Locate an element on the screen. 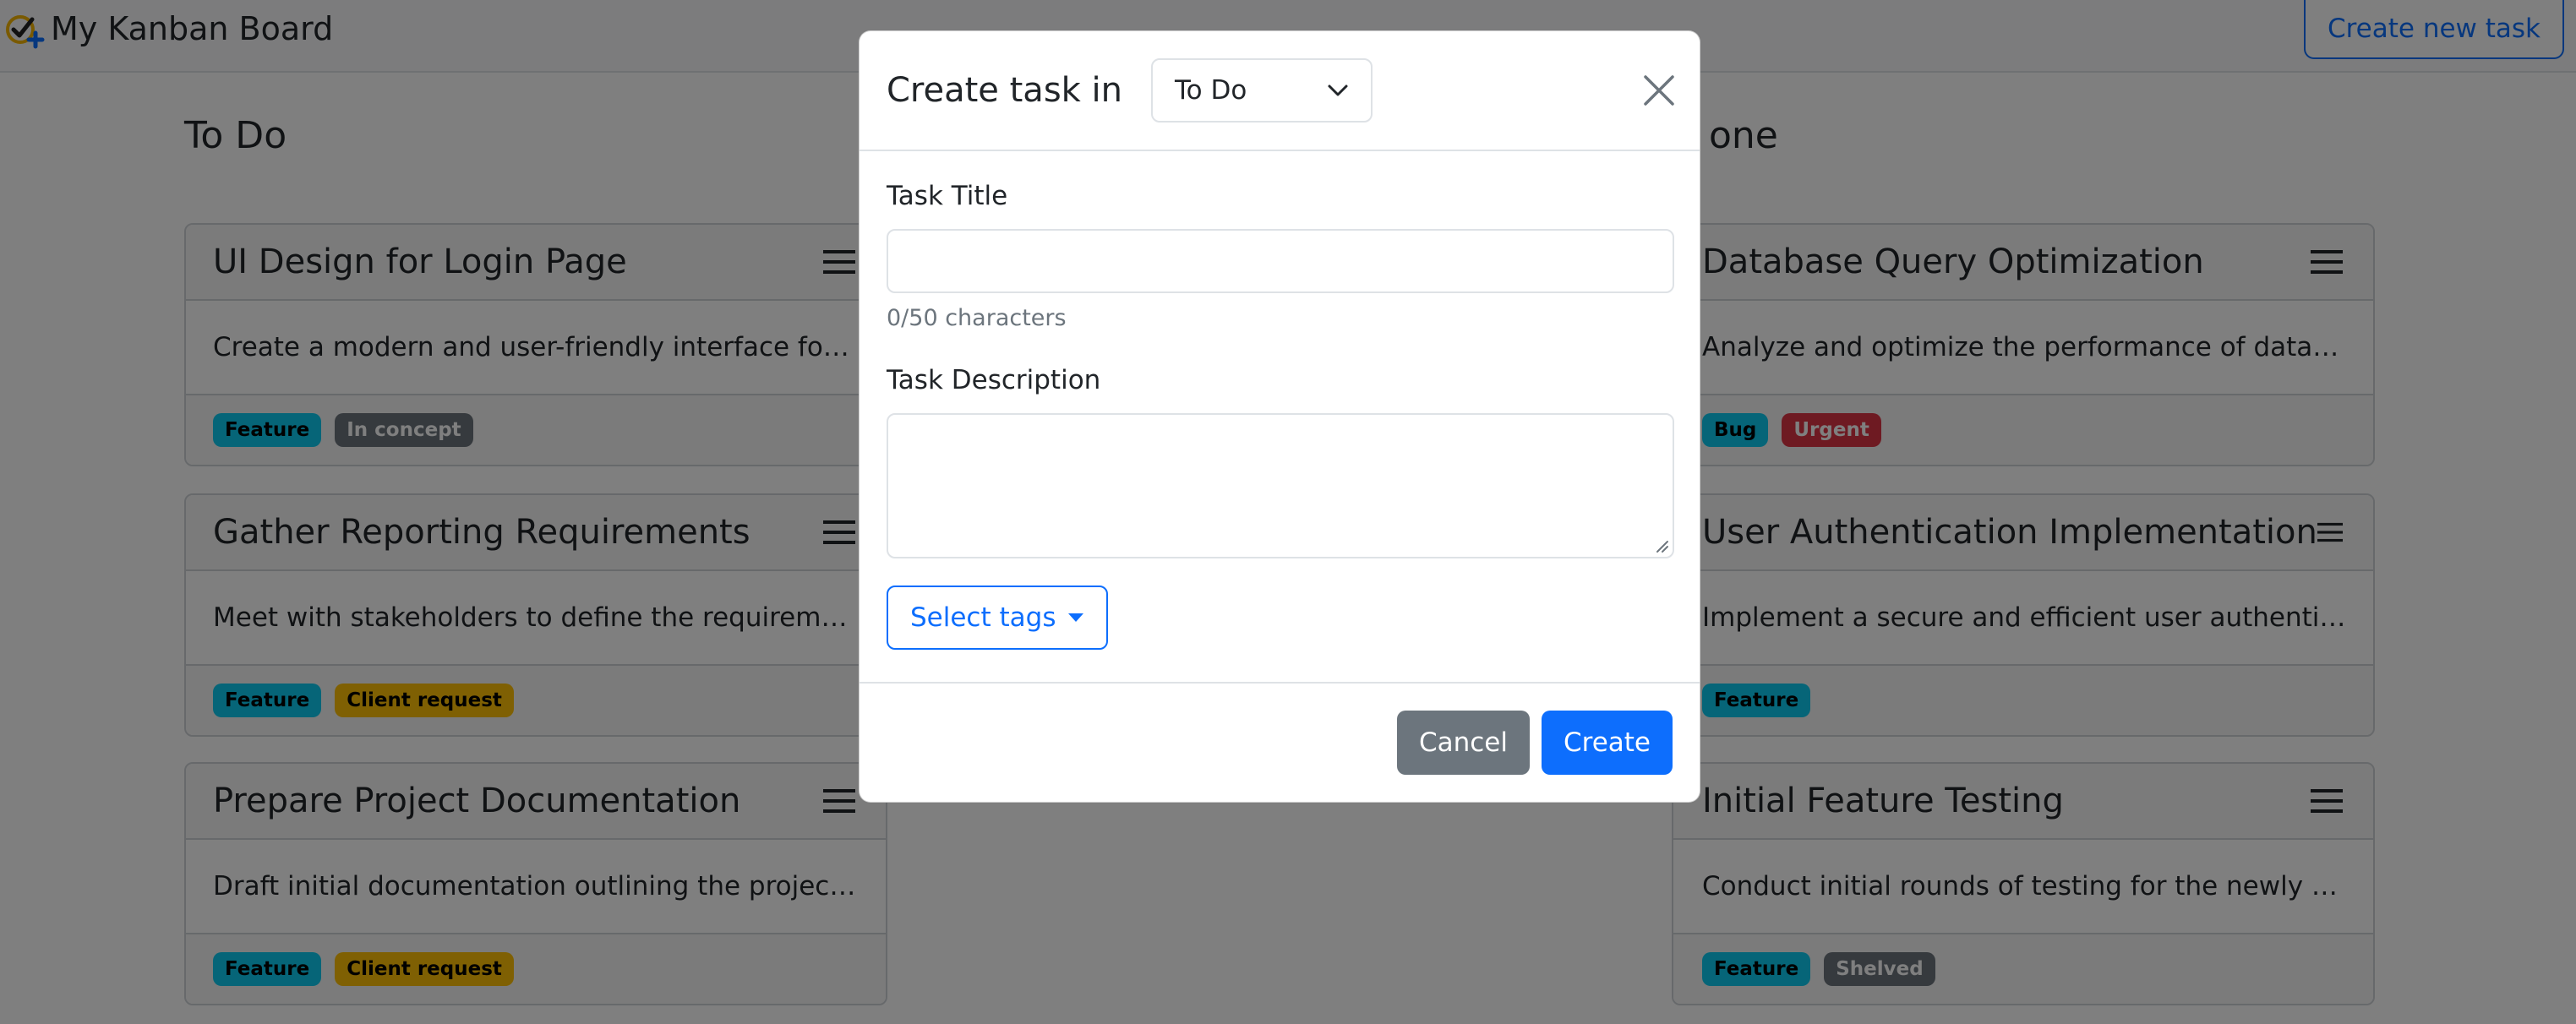 Image resolution: width=2576 pixels, height=1024 pixels. task-title-label: Task Title is located at coordinates (947, 196).